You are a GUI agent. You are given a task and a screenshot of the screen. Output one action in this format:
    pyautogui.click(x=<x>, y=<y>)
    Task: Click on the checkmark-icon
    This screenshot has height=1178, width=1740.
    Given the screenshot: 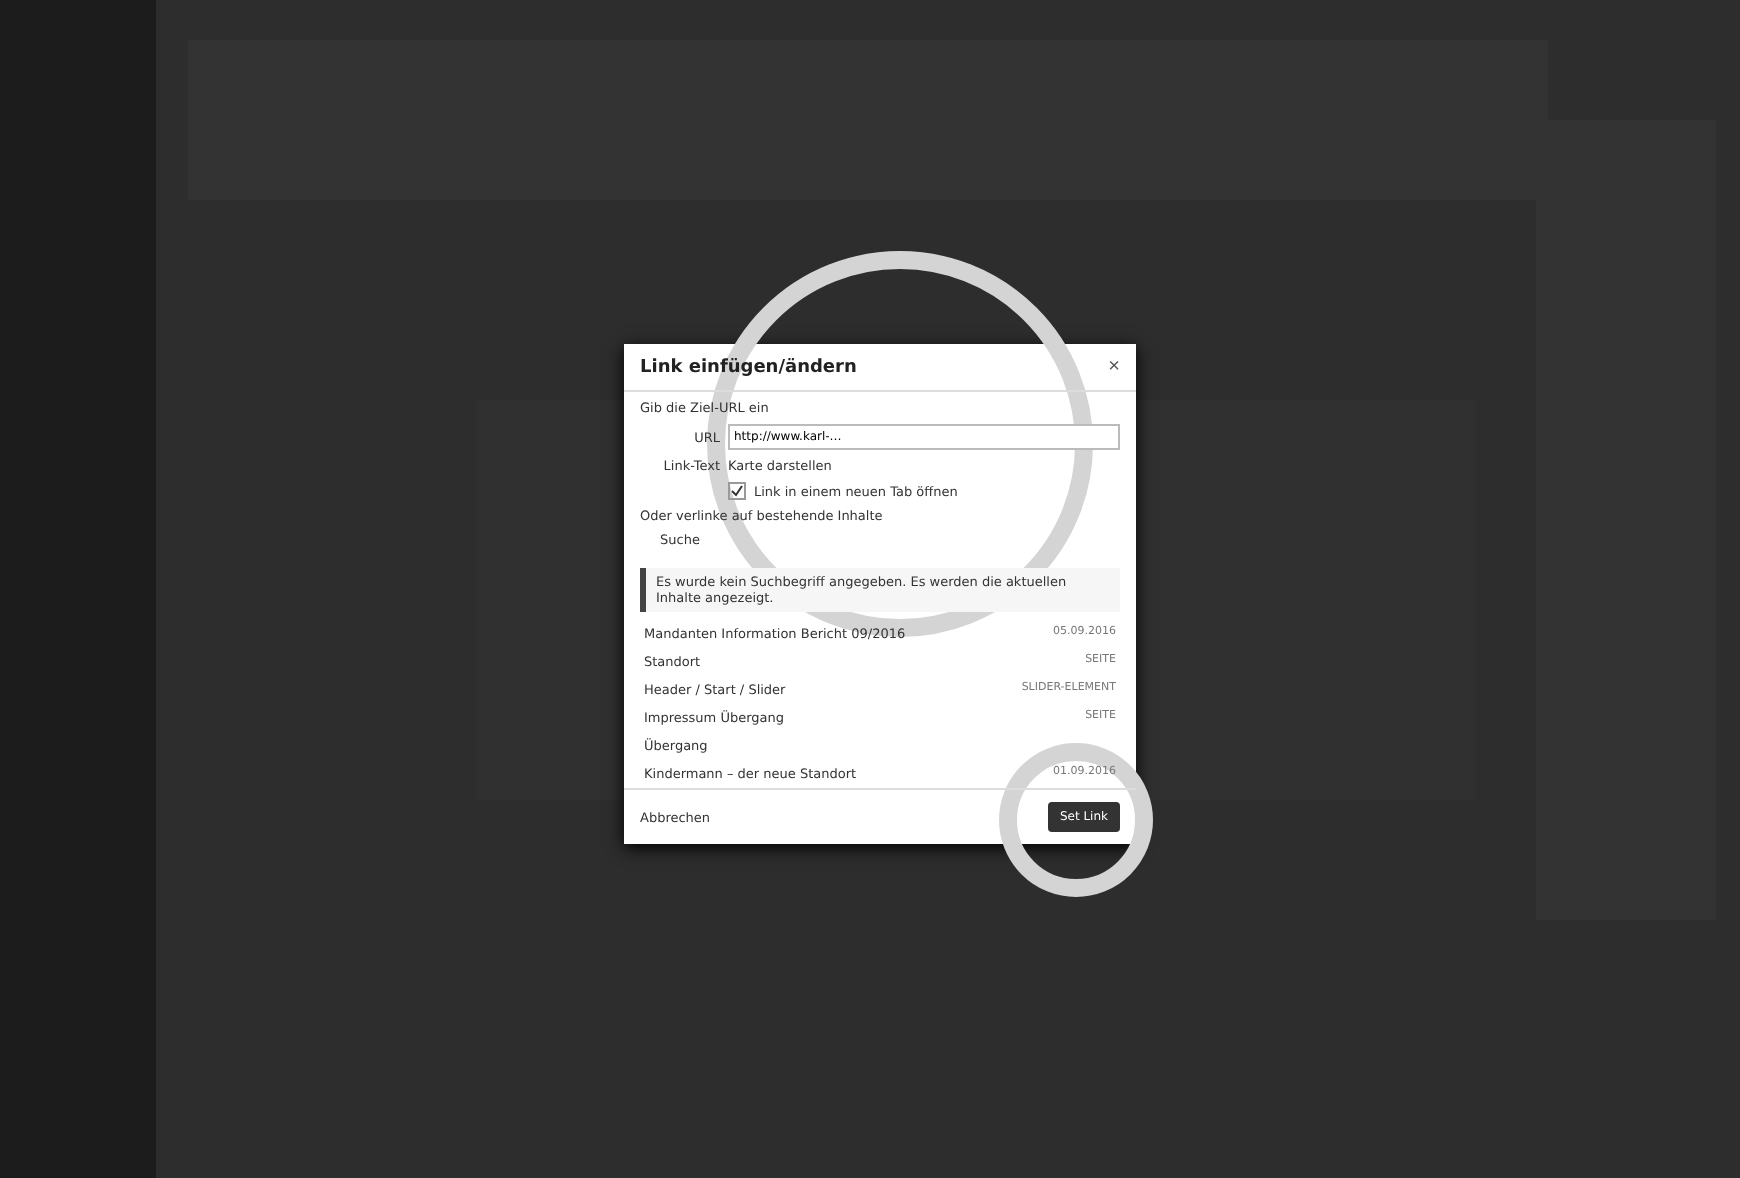 What is the action you would take?
    pyautogui.click(x=737, y=491)
    